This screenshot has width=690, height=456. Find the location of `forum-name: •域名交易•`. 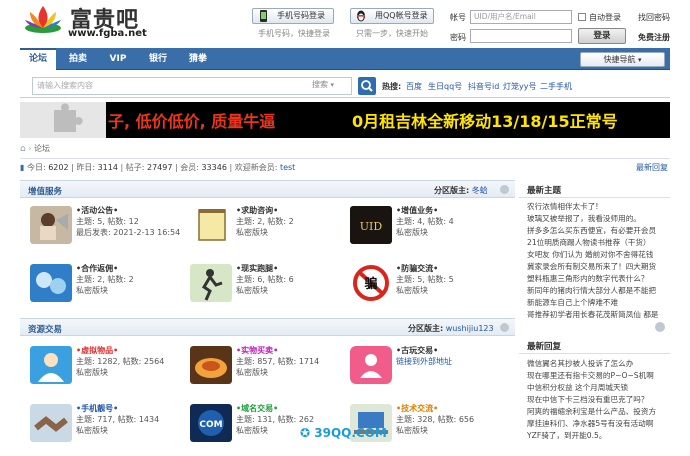

forum-name: •域名交易• is located at coordinates (257, 408).